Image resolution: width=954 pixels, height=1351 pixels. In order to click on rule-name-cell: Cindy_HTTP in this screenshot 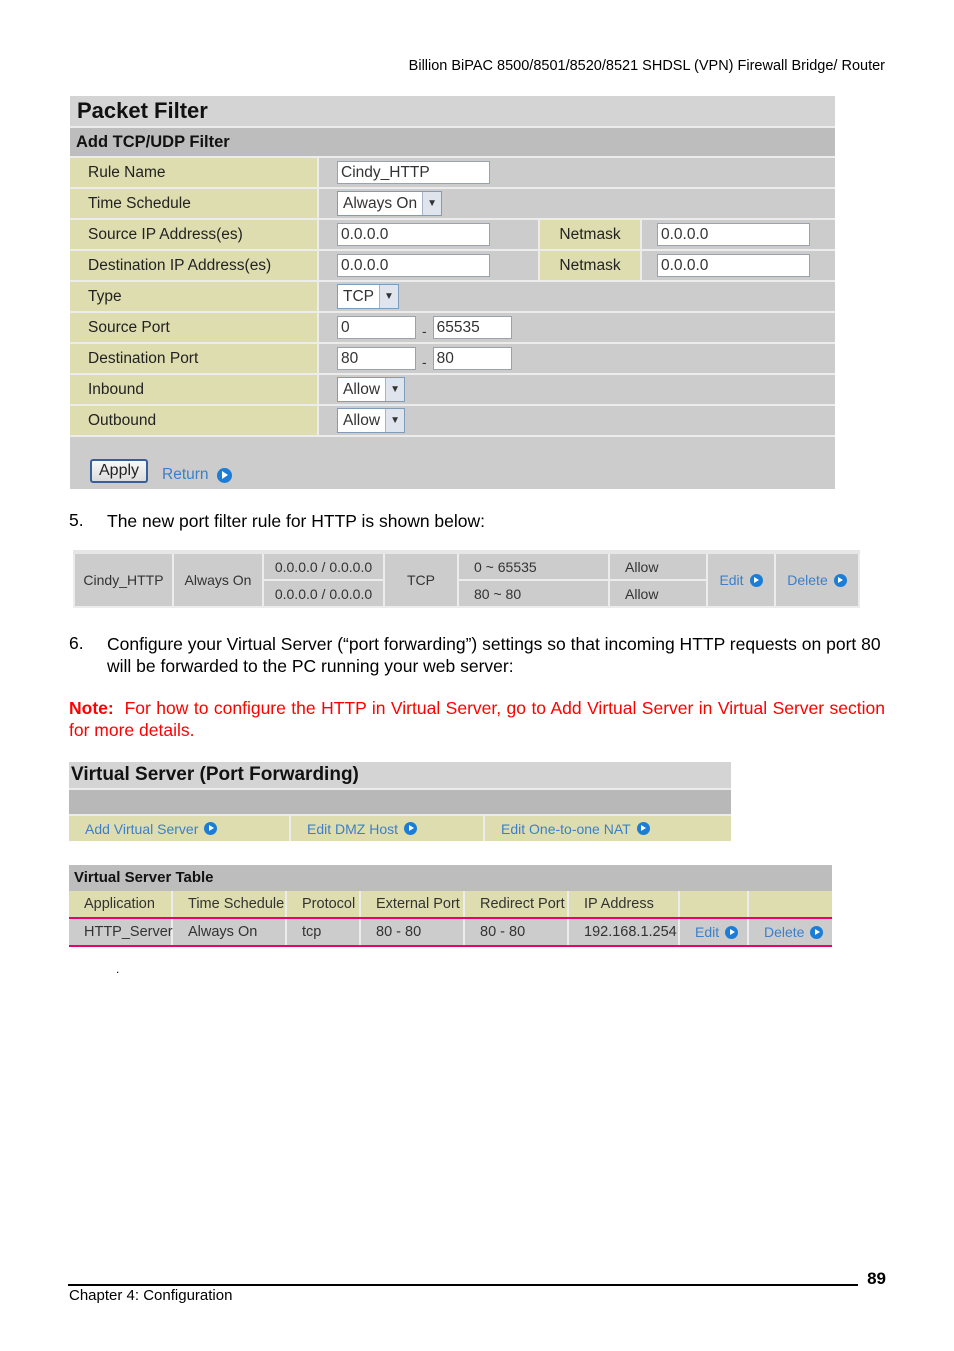, I will do `click(123, 579)`.